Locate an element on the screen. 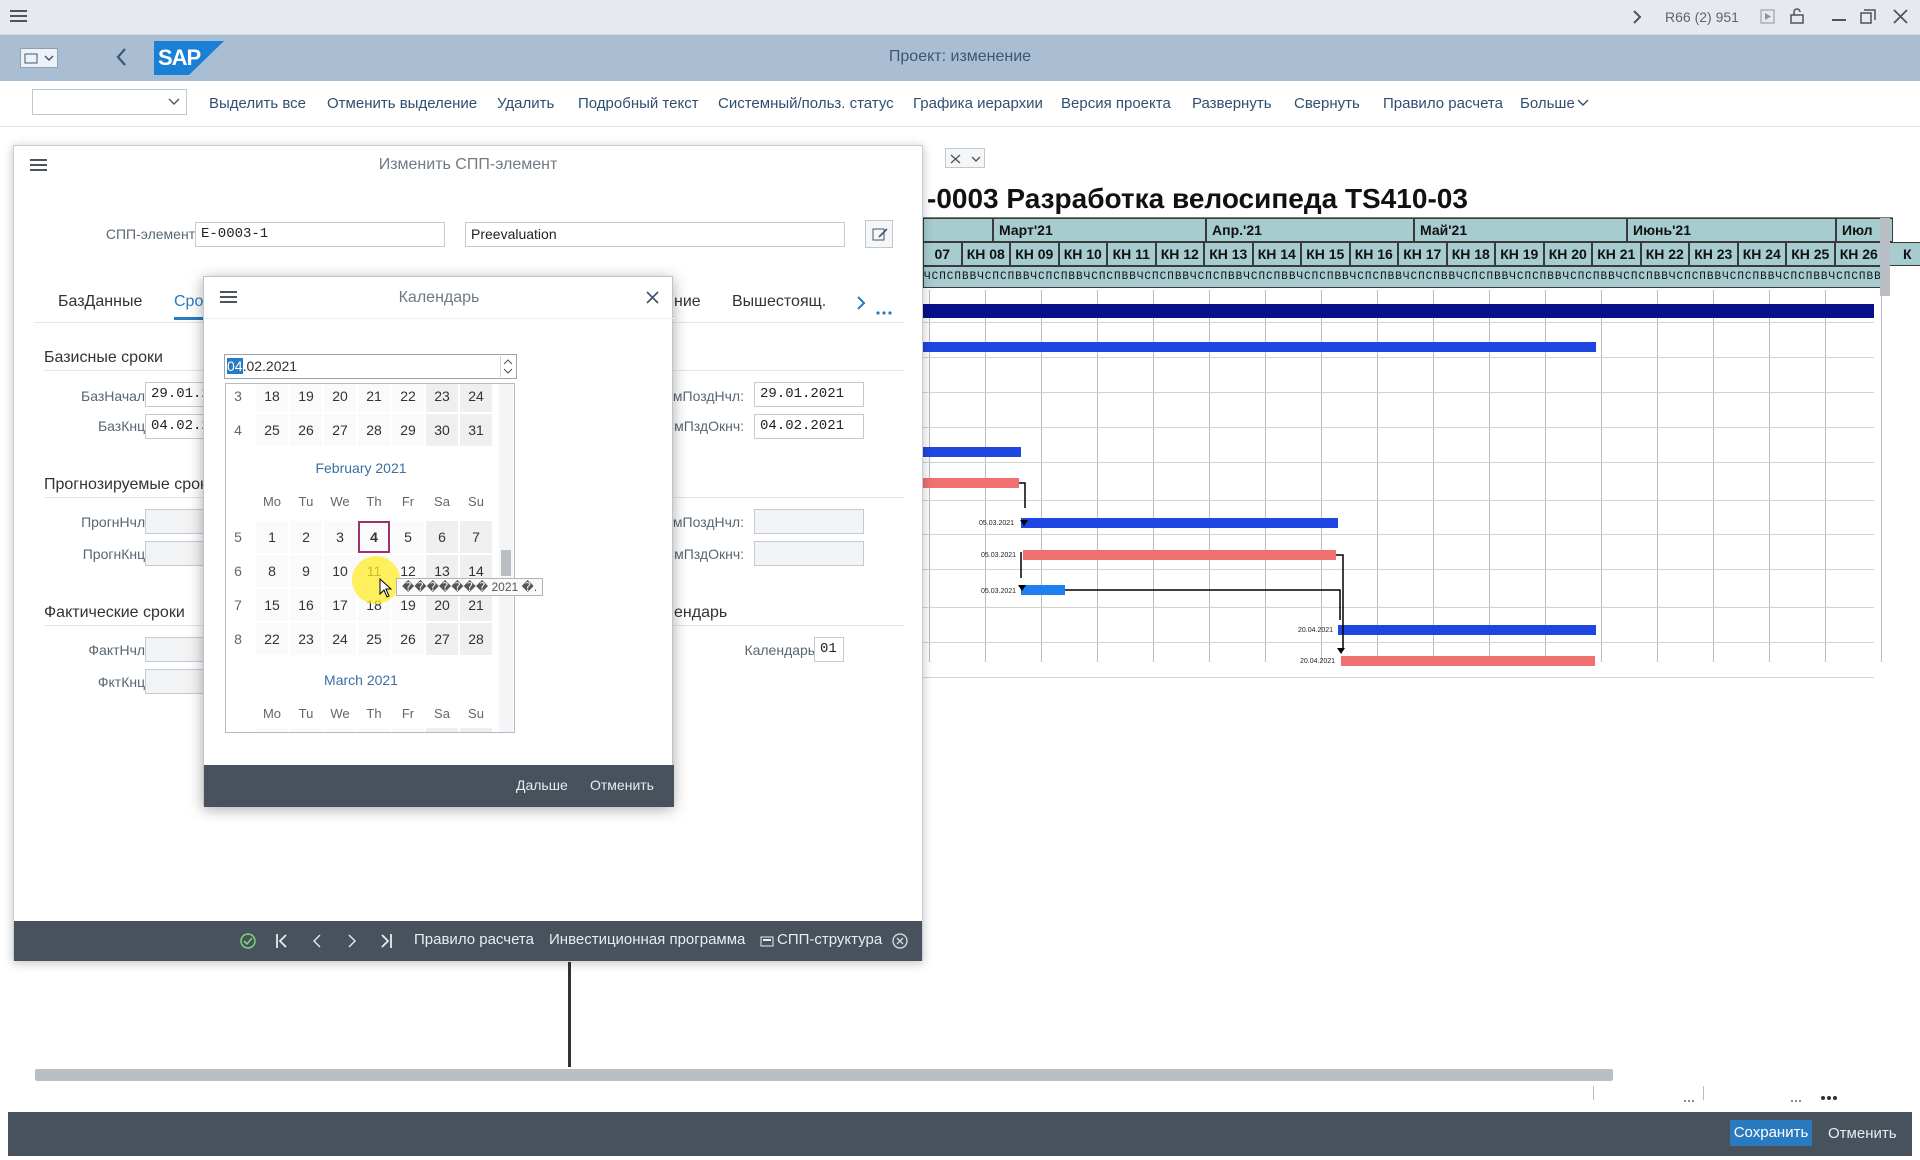 This screenshot has height=1160, width=1920. project-version-button: Версия проекта is located at coordinates (1116, 103).